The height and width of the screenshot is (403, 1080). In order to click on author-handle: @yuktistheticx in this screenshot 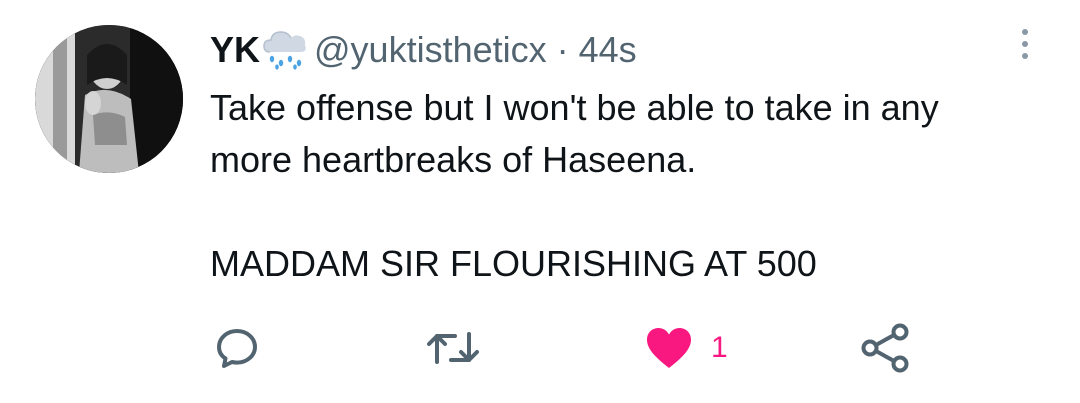, I will do `click(430, 50)`.